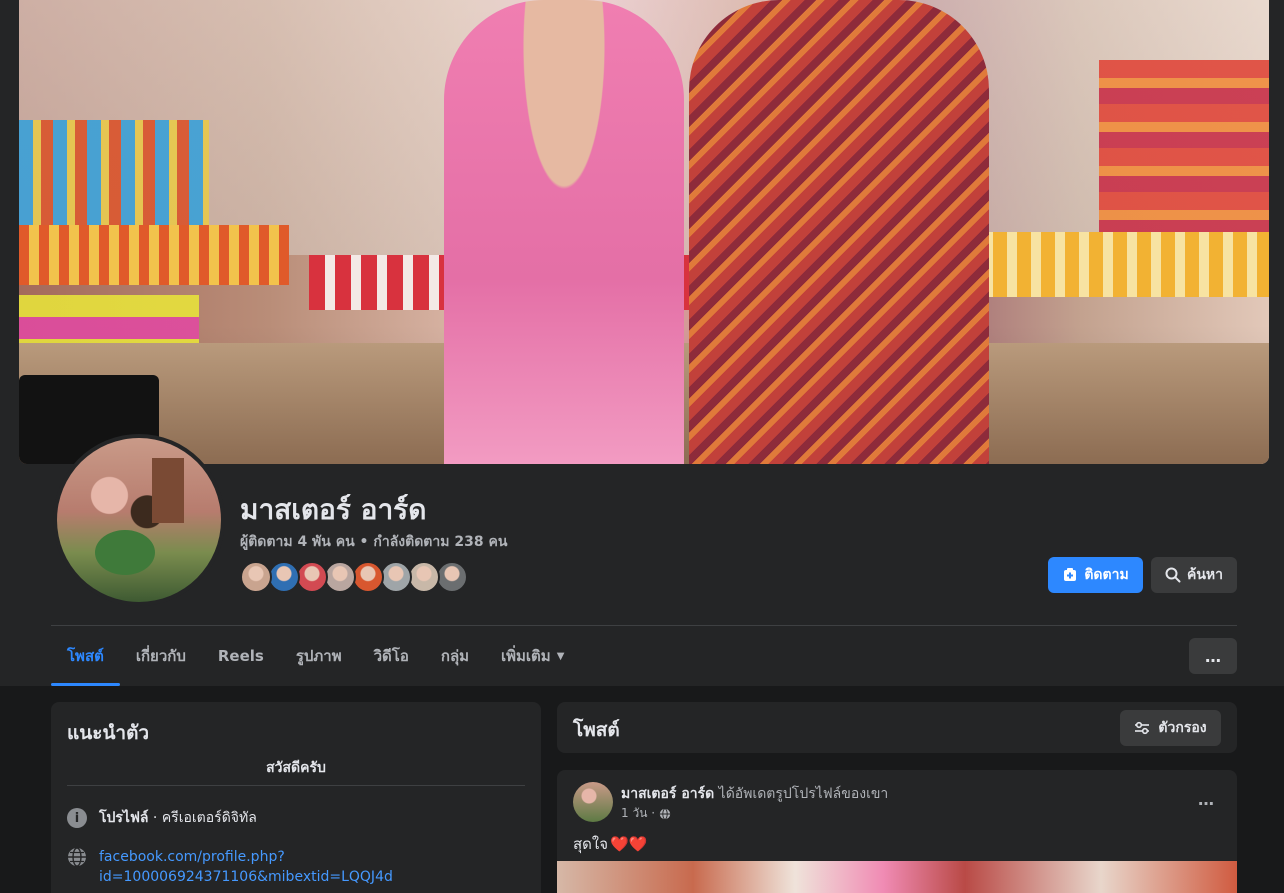  I want to click on profile-category-row: i โปรไฟล์ · ครีเอเตอร์ดิจิทัล, so click(162, 818).